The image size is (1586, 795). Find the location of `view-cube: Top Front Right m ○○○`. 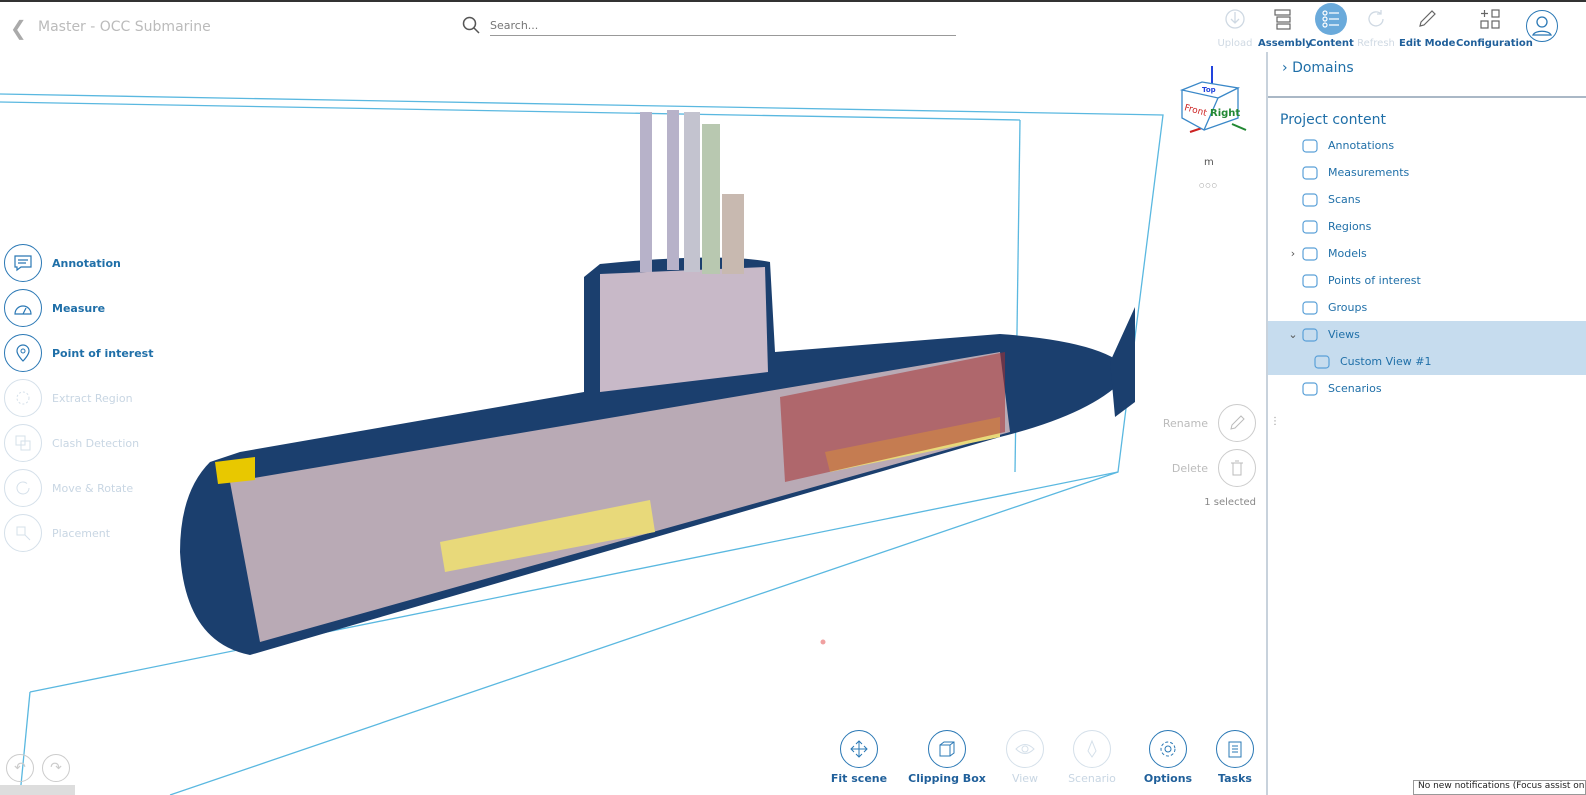

view-cube: Top Front Right m ○○○ is located at coordinates (1216, 127).